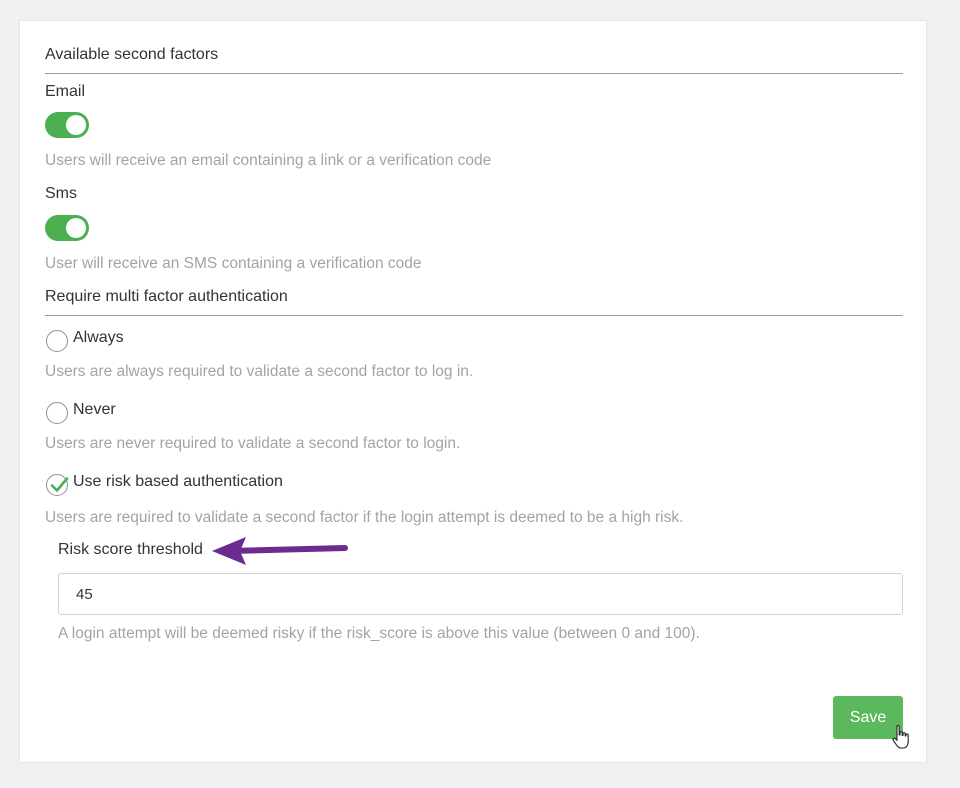 The width and height of the screenshot is (960, 788). I want to click on hand-pointer-icon, so click(900, 737).